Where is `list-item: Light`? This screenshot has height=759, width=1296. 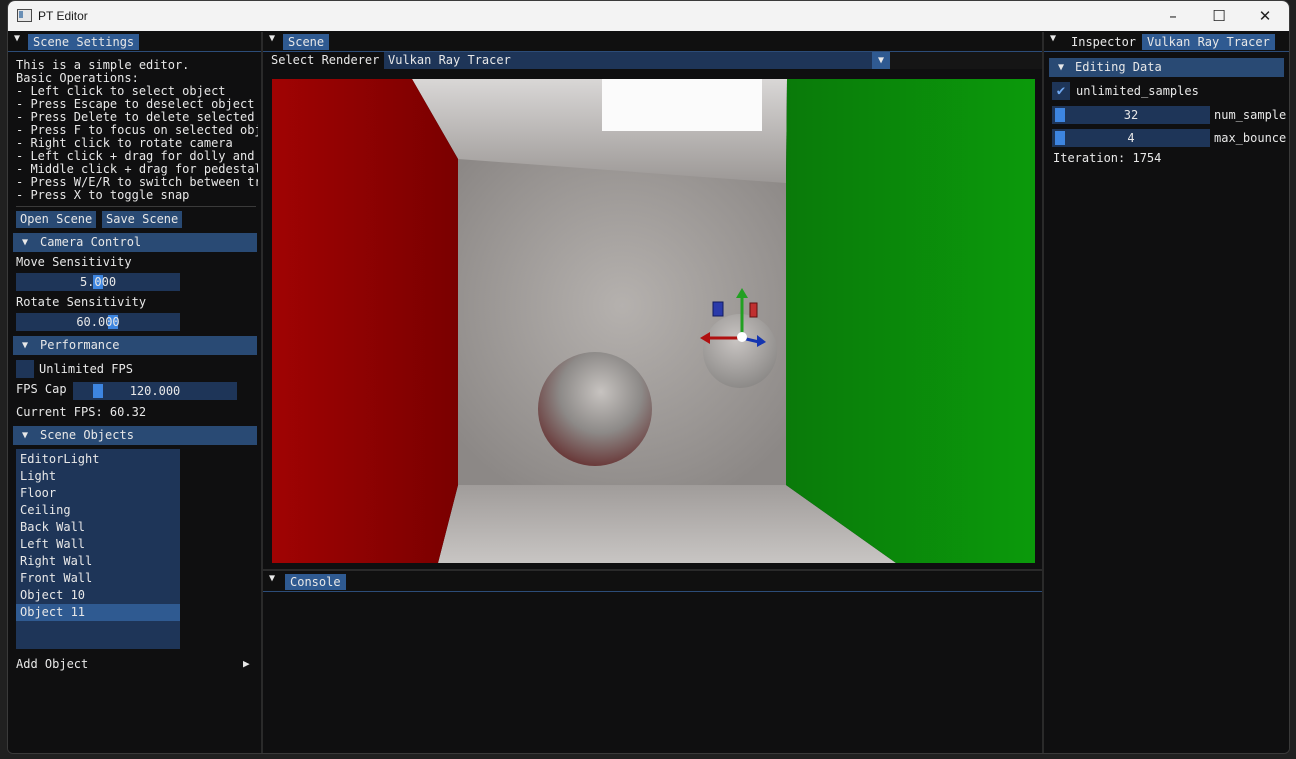
list-item: Light is located at coordinates (98, 476).